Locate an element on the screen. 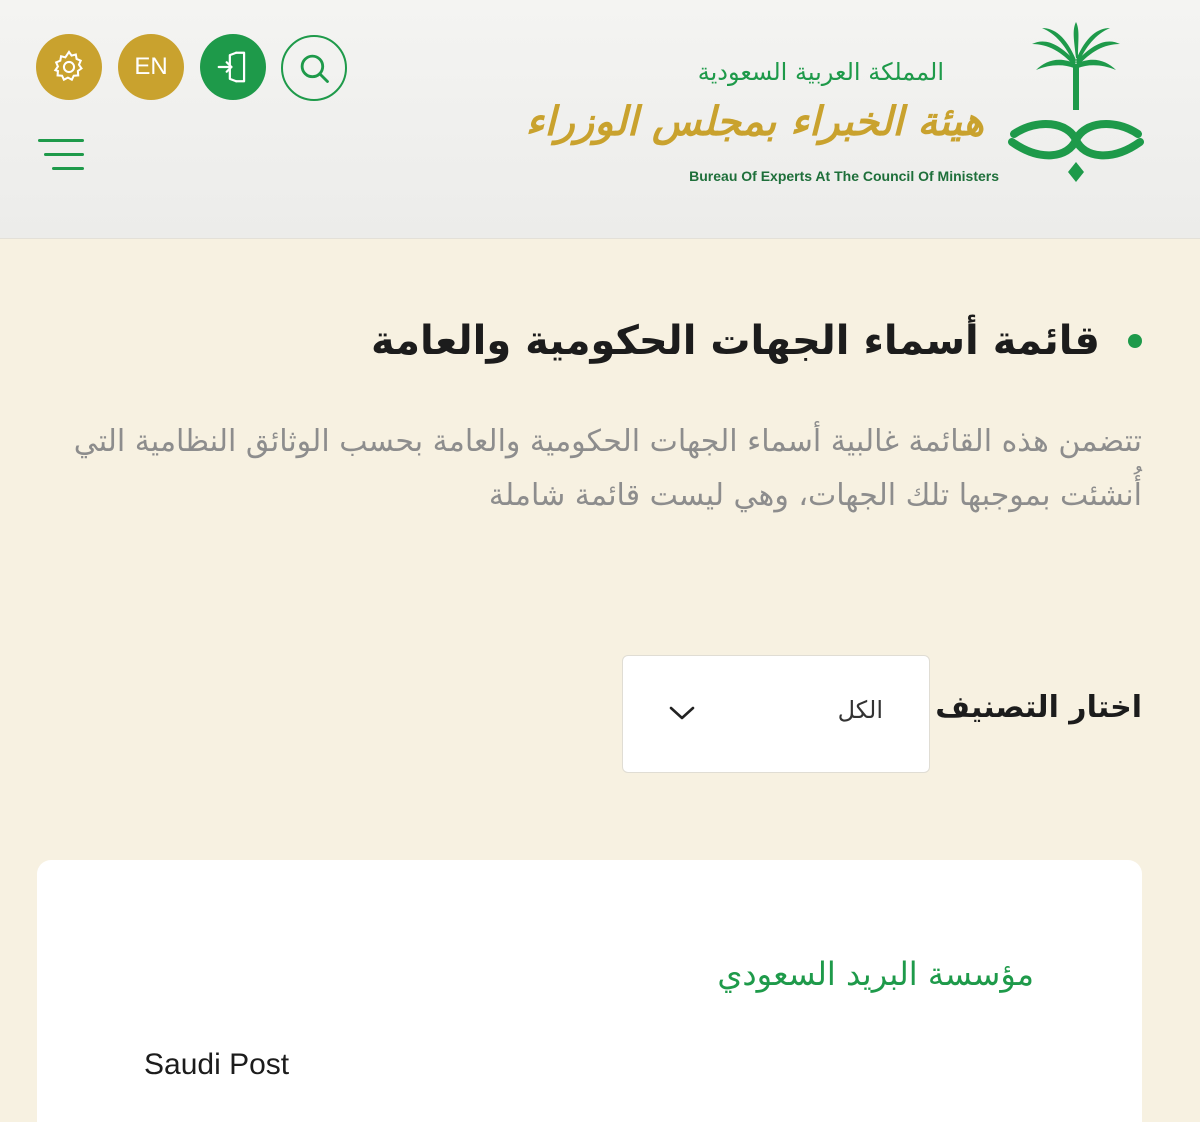 This screenshot has height=1122, width=1200. category-filter-label: اختار التصنيف is located at coordinates (1038, 707).